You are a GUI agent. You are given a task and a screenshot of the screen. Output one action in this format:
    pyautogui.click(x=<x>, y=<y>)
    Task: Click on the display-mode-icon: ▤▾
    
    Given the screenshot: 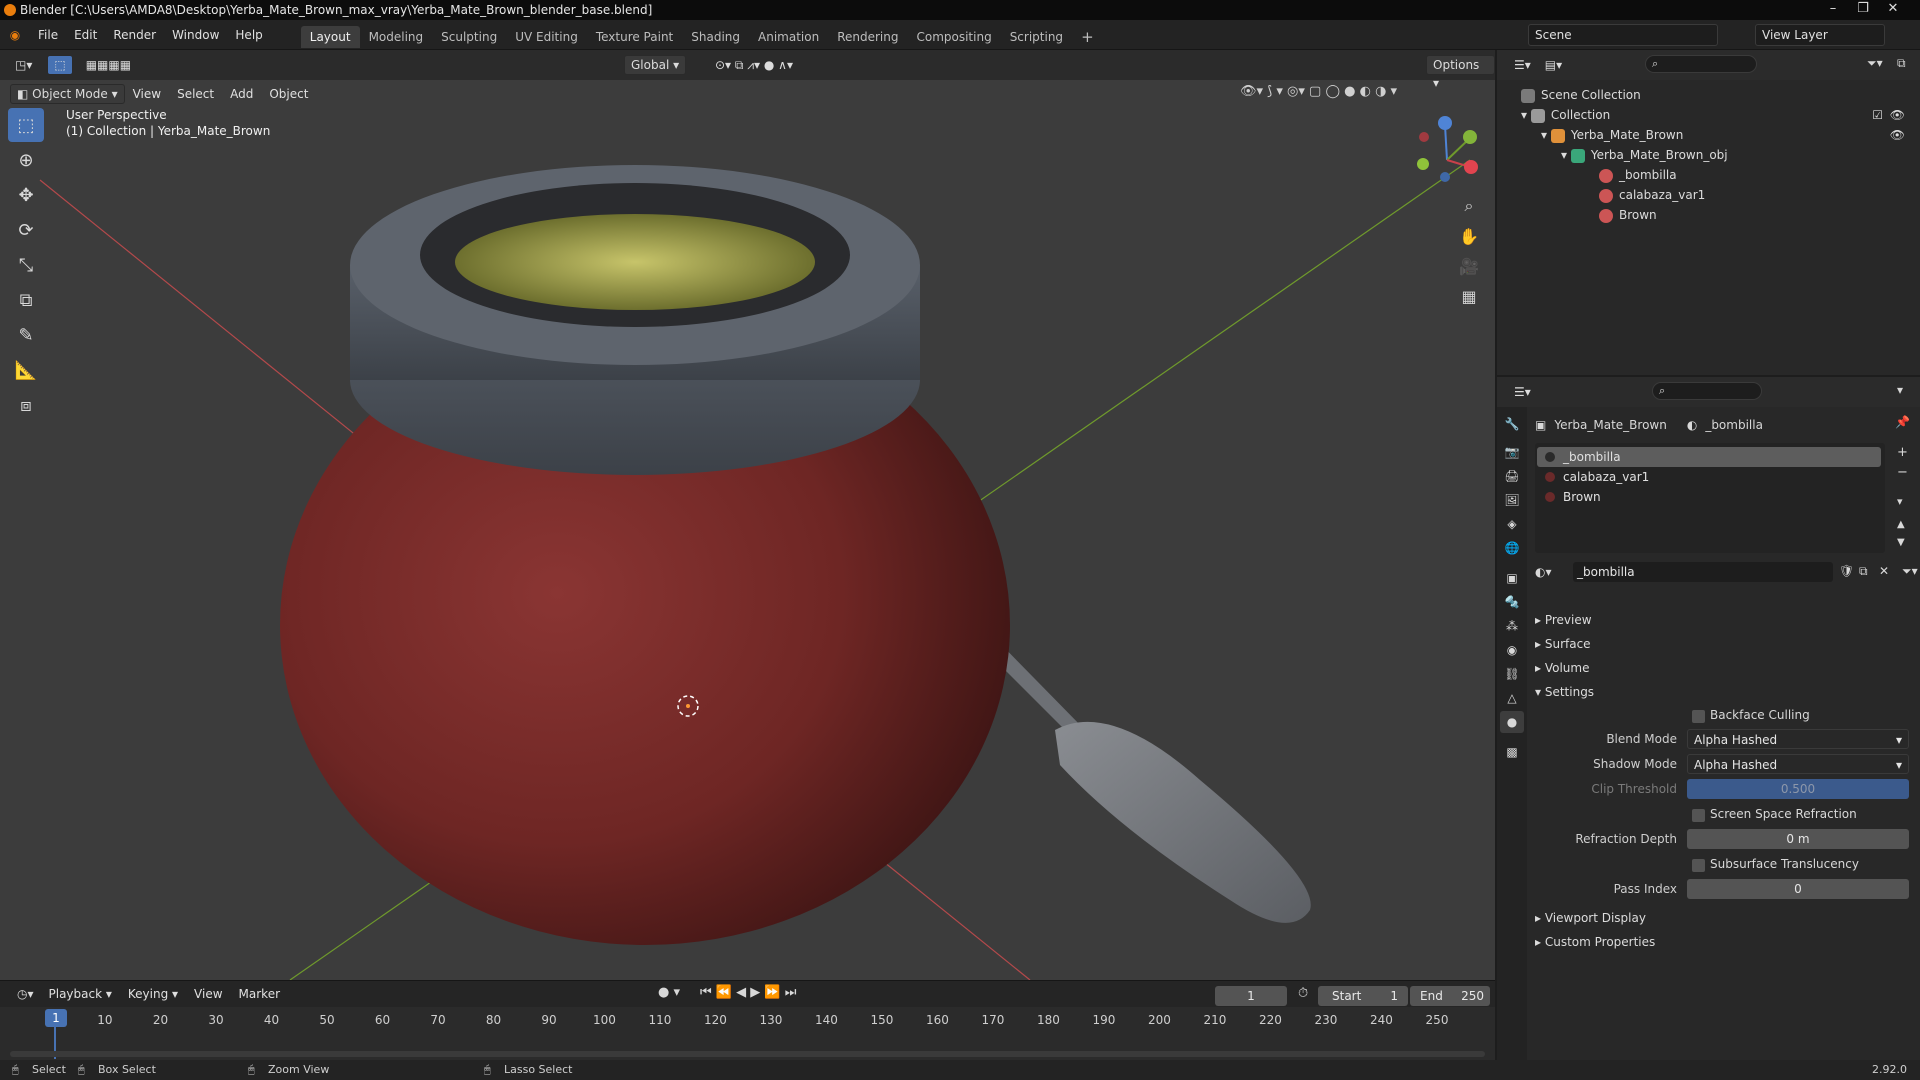 What is the action you would take?
    pyautogui.click(x=1553, y=65)
    